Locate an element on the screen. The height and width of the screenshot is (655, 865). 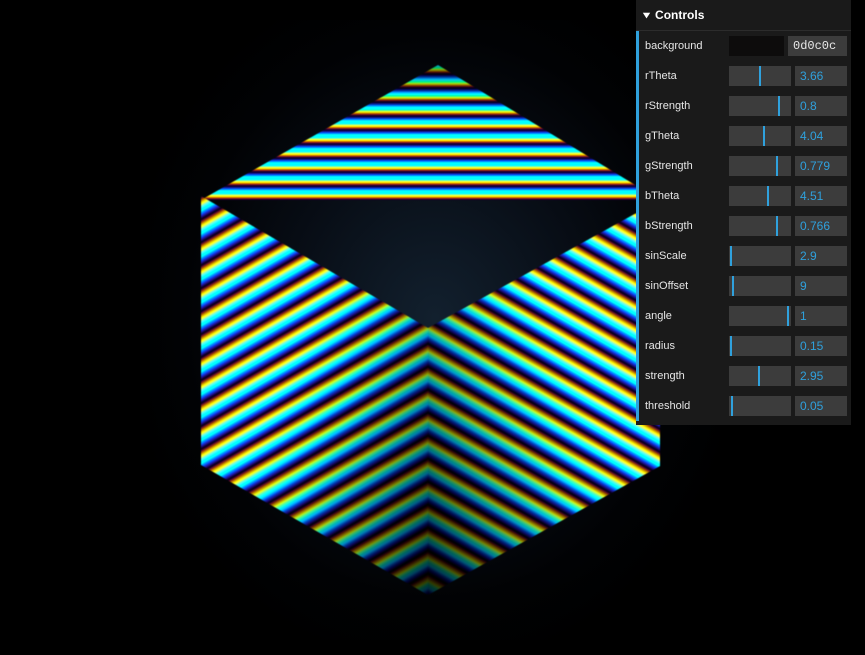
chevron-down-icon: ▾ is located at coordinates (646, 15).